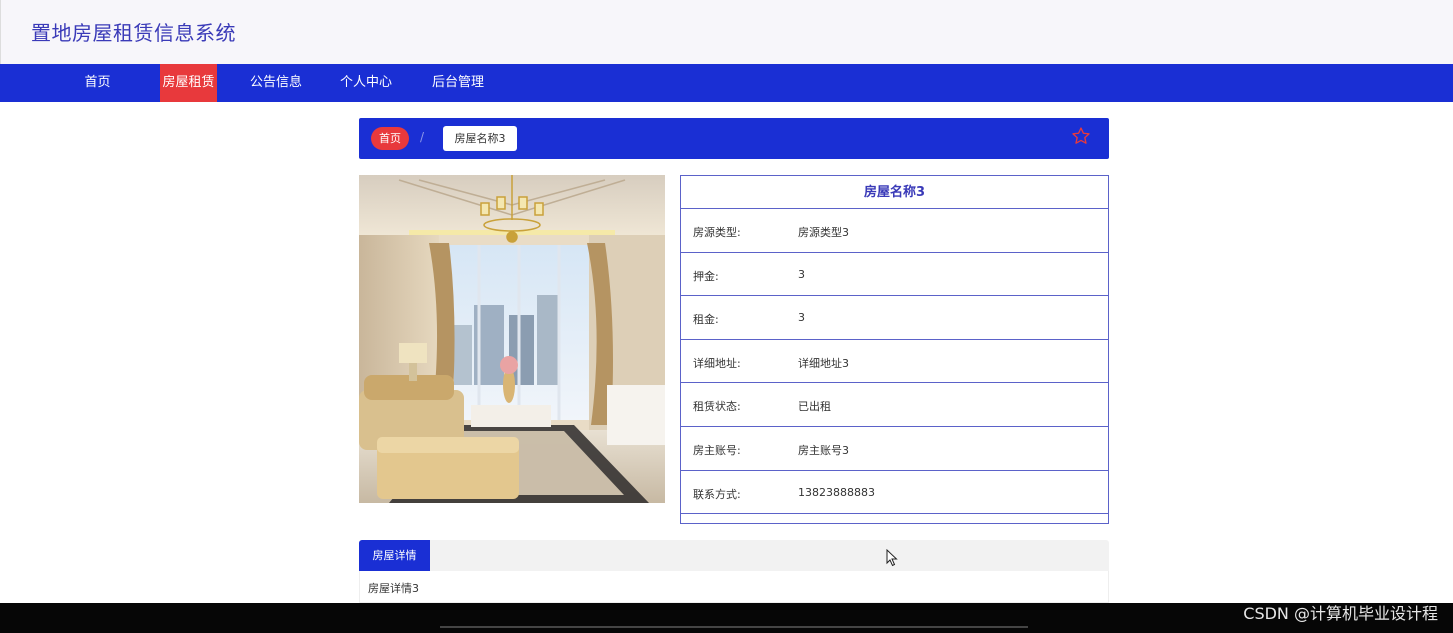 This screenshot has width=1453, height=633. I want to click on info-label: 房源类型:, so click(717, 232).